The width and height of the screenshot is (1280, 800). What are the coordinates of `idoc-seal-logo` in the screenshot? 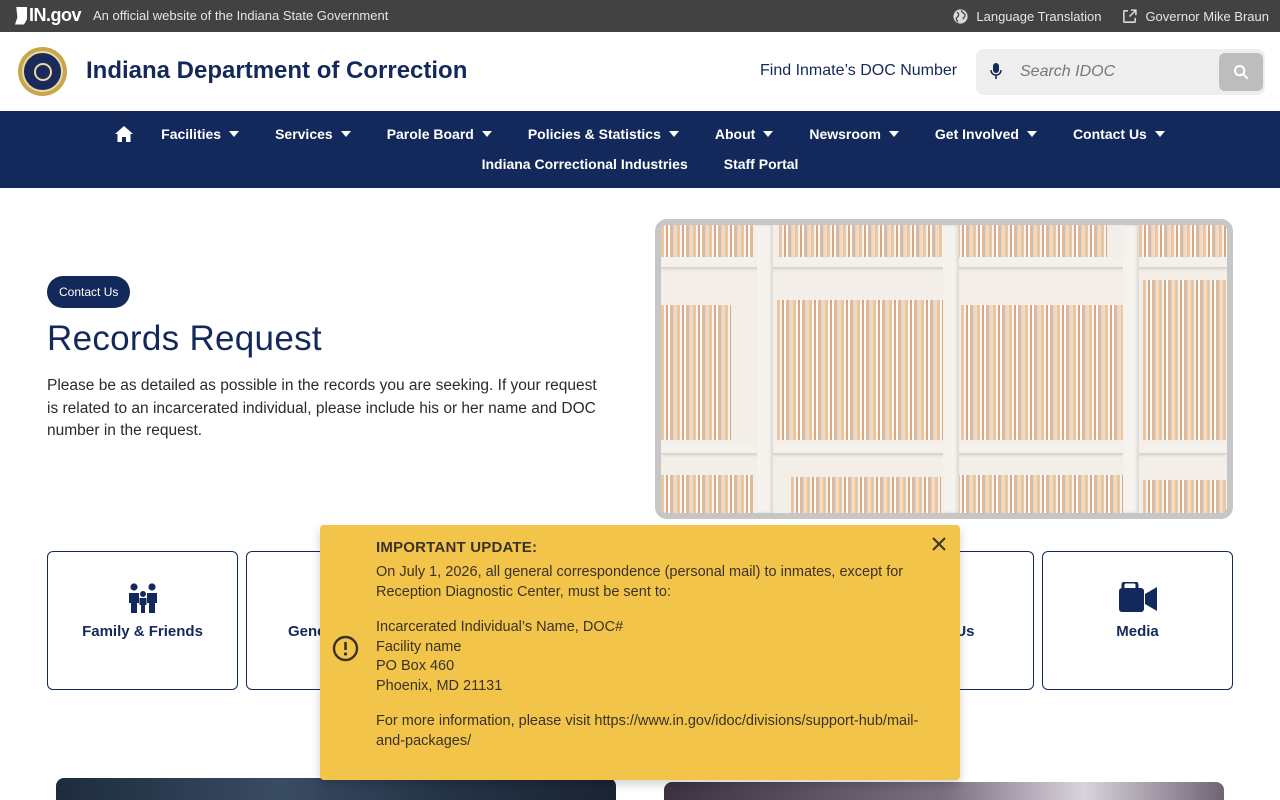 It's located at (42, 71).